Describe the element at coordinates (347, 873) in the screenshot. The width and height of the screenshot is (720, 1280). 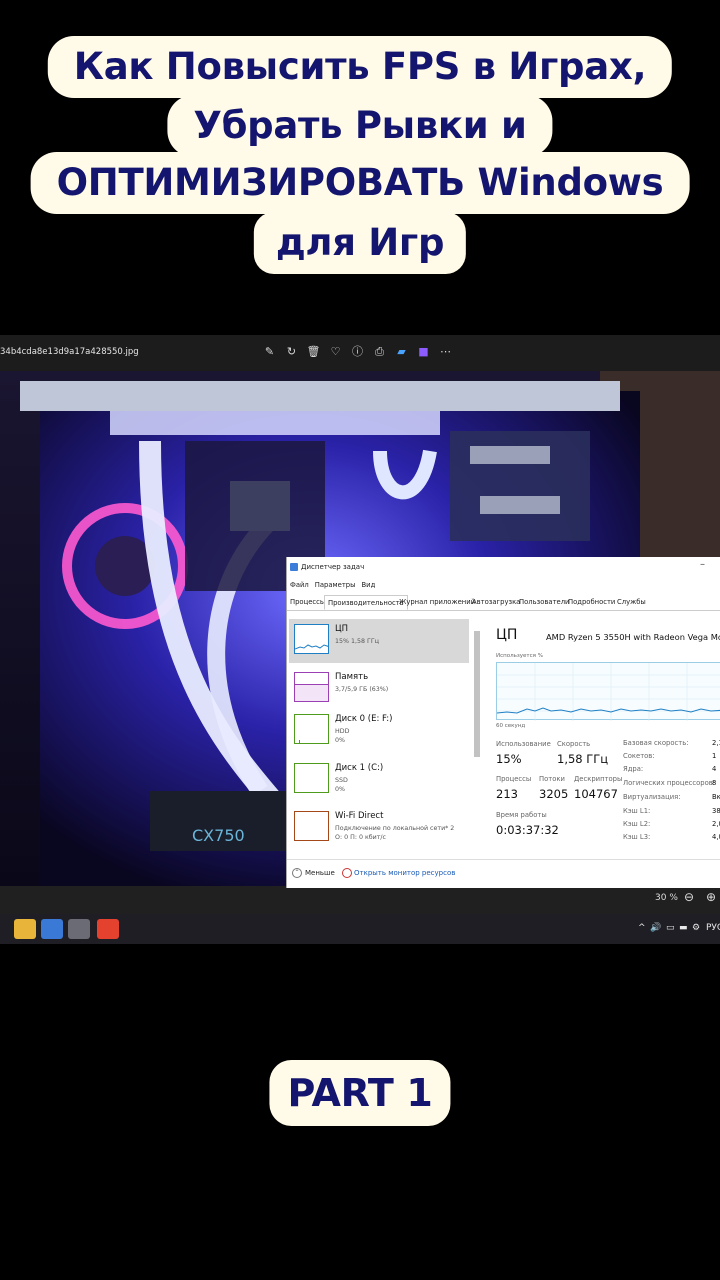
I see `resource-monitor-icon` at that location.